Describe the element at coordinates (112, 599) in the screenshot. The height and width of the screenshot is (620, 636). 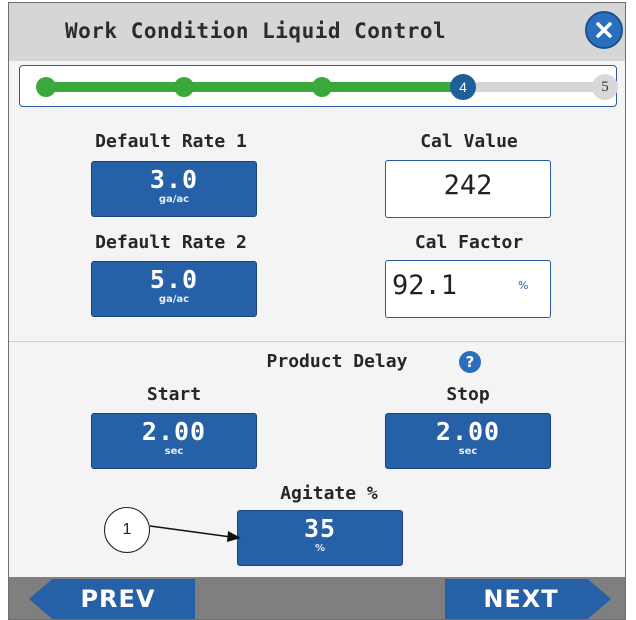
I see `prev-button: PREV` at that location.